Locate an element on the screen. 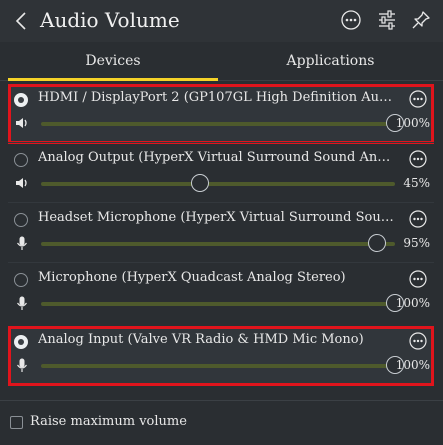  tab-applications: Applications is located at coordinates (330, 61).